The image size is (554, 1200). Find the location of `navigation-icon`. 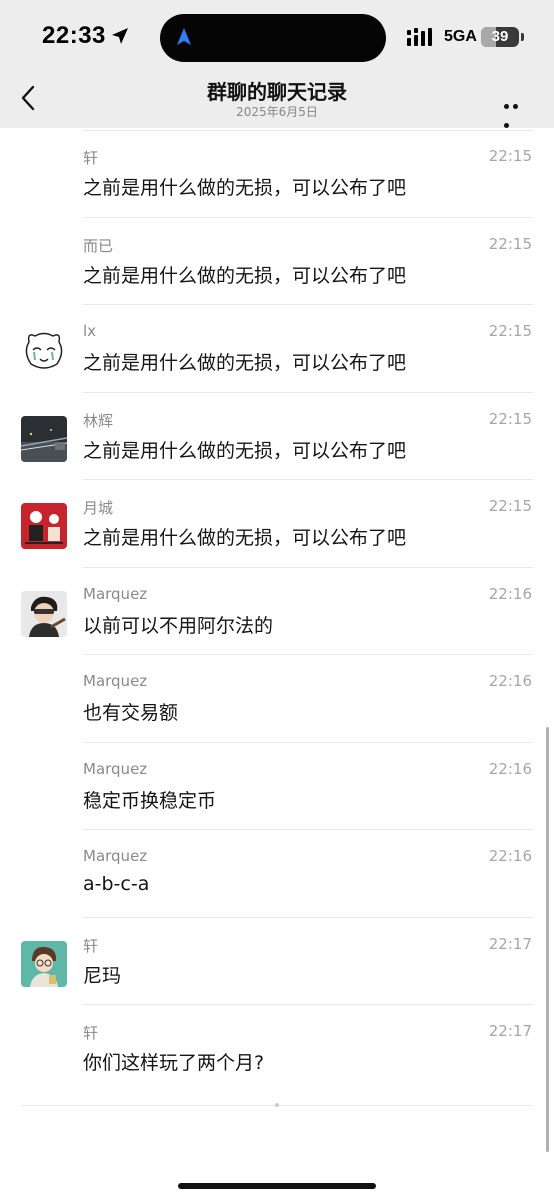

navigation-icon is located at coordinates (184, 36).